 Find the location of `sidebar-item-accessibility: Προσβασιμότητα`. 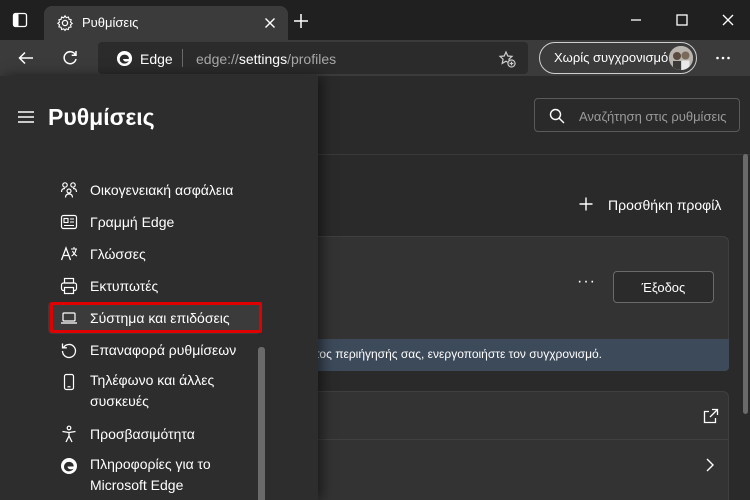

sidebar-item-accessibility: Προσβασιμότητα is located at coordinates (154, 434).